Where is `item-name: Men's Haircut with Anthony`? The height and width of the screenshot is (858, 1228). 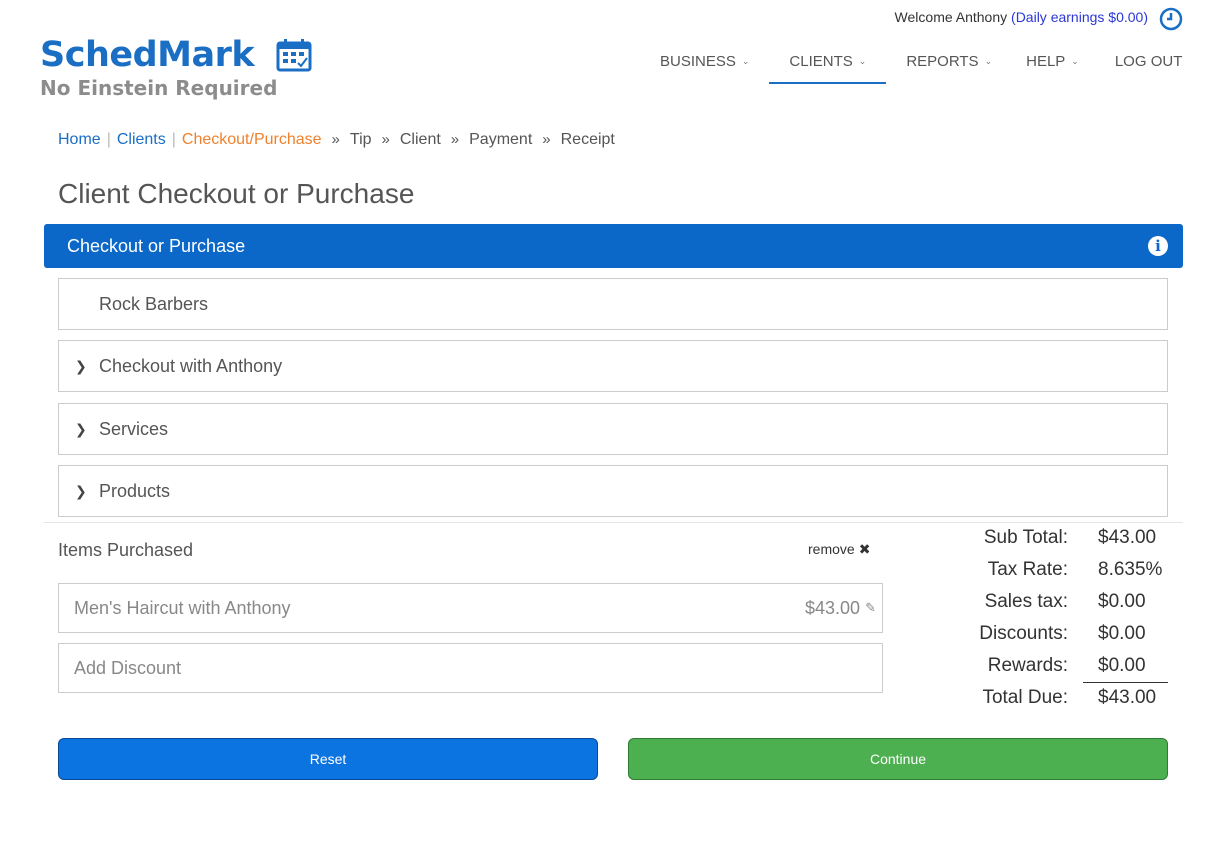 item-name: Men's Haircut with Anthony is located at coordinates (182, 608).